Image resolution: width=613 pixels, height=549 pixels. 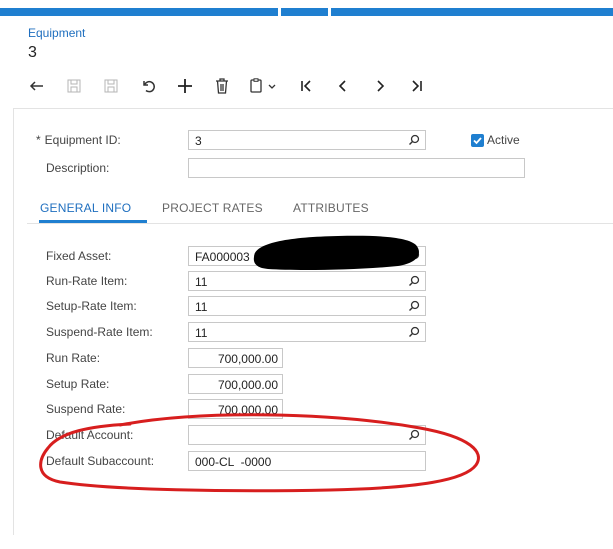 I want to click on toolbar, so click(x=230, y=86).